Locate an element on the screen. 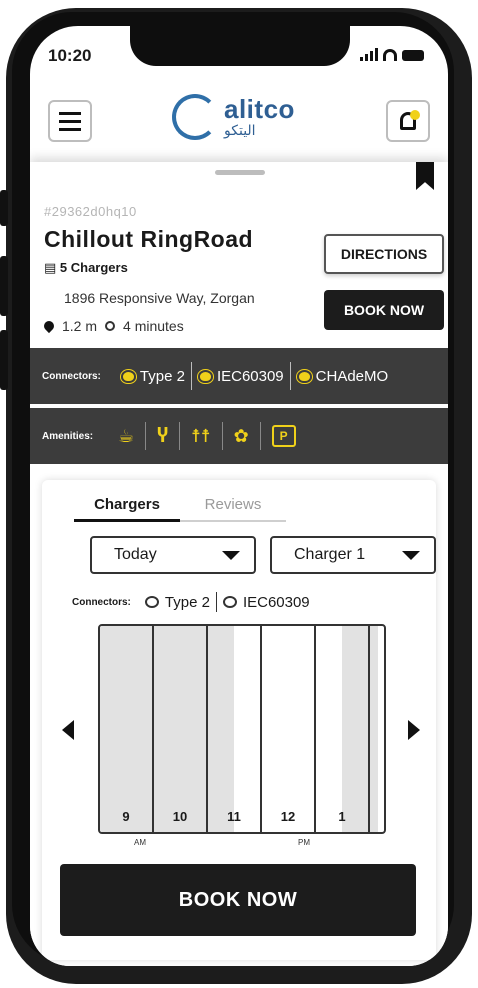 This screenshot has width=478, height=988. charger-select-value: Charger 1 is located at coordinates (330, 554).